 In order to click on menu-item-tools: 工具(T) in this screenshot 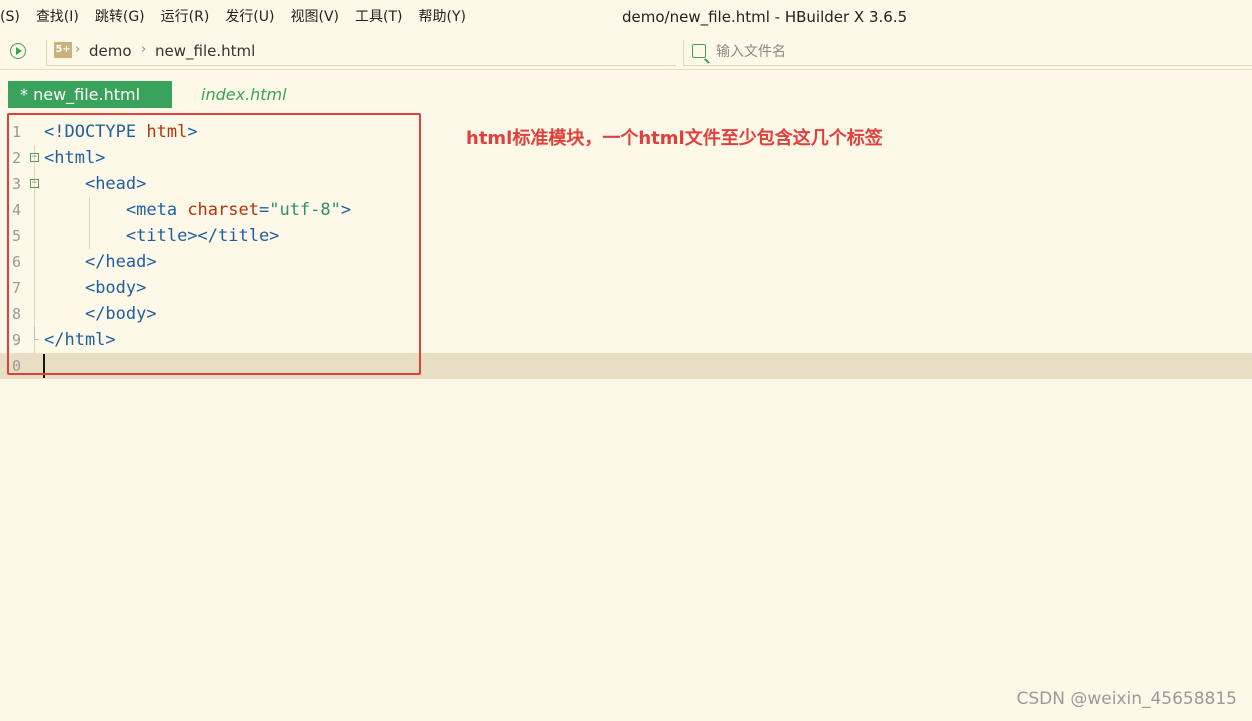, I will do `click(379, 17)`.